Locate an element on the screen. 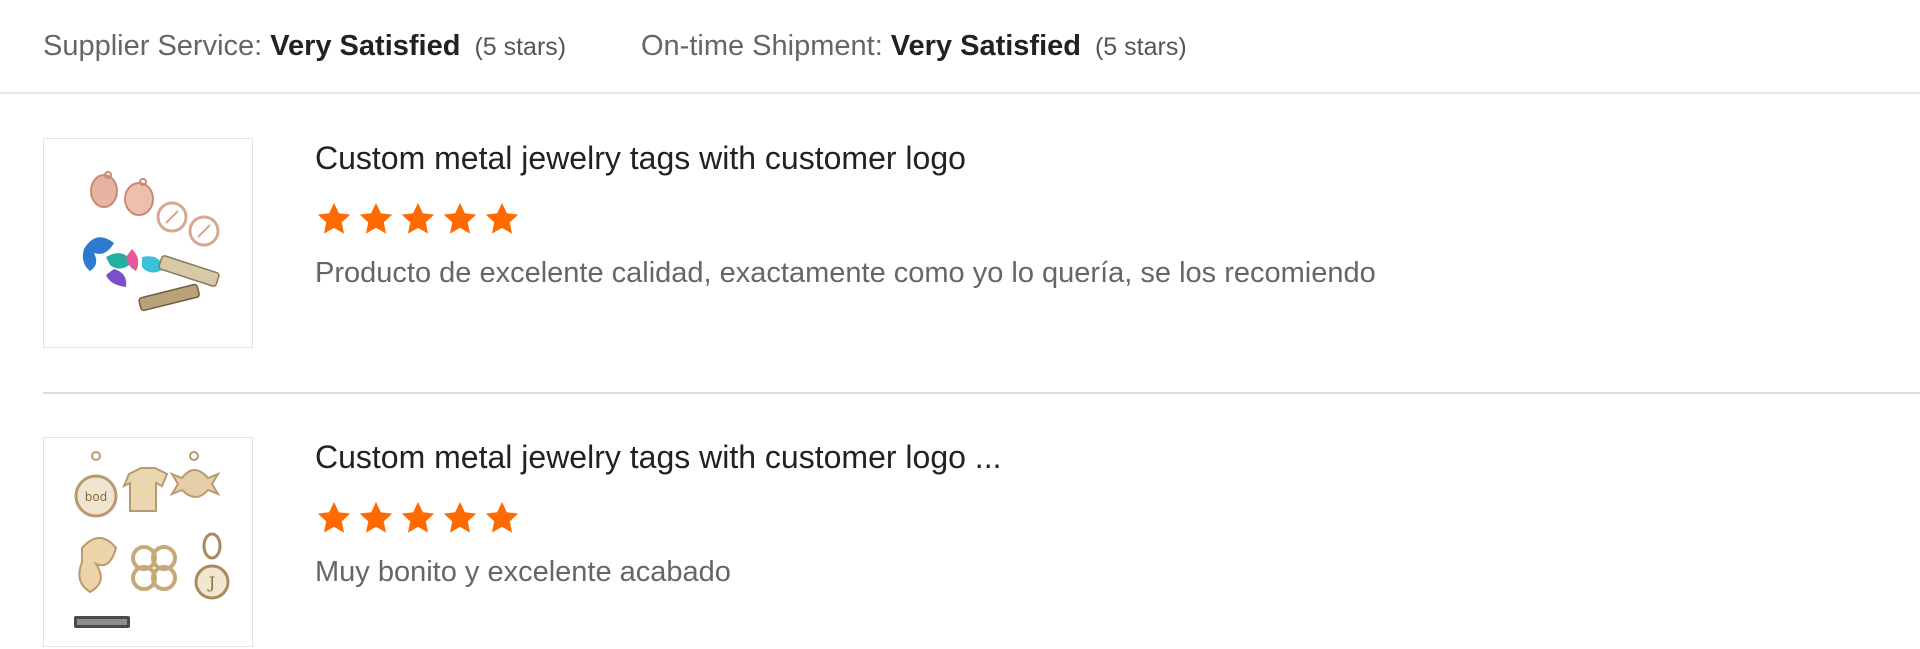 The image size is (1920, 649). ontime-shipment-rating: On-time Shipment: Very Satisfied (5 stars) is located at coordinates (914, 46).